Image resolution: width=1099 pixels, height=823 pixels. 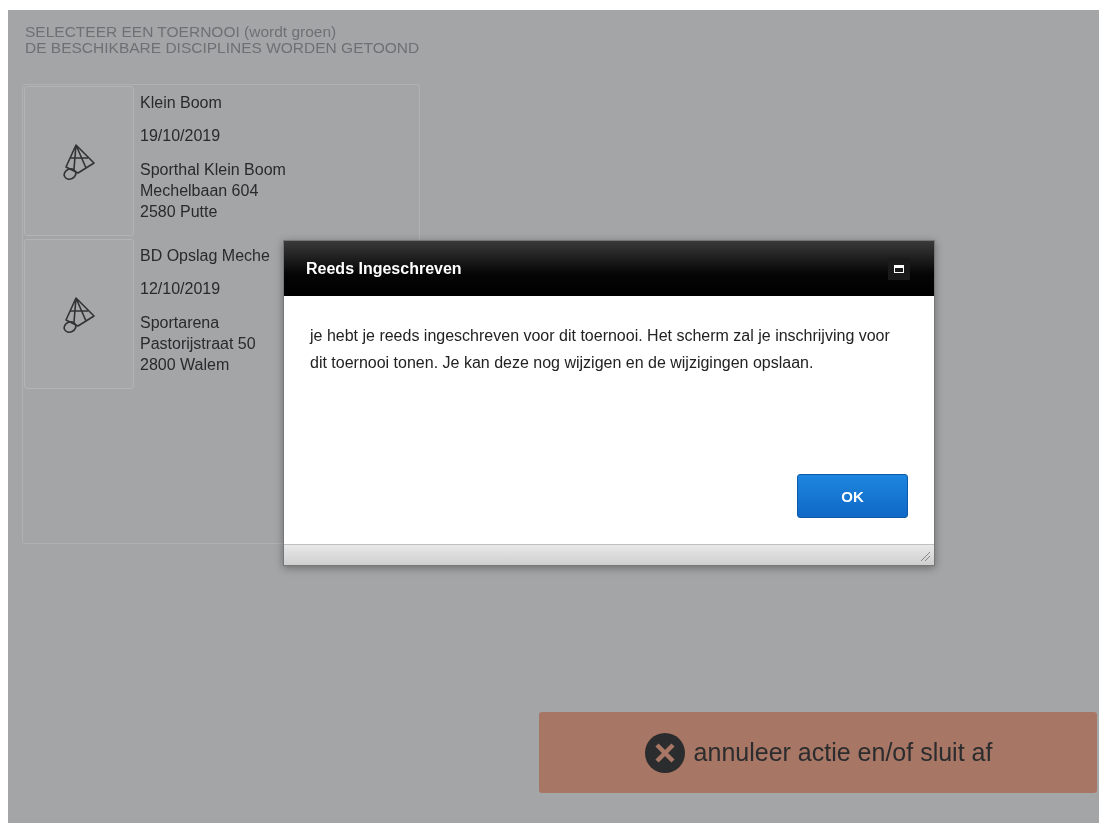 What do you see at coordinates (180, 323) in the screenshot?
I see `address-line: Sportarena` at bounding box center [180, 323].